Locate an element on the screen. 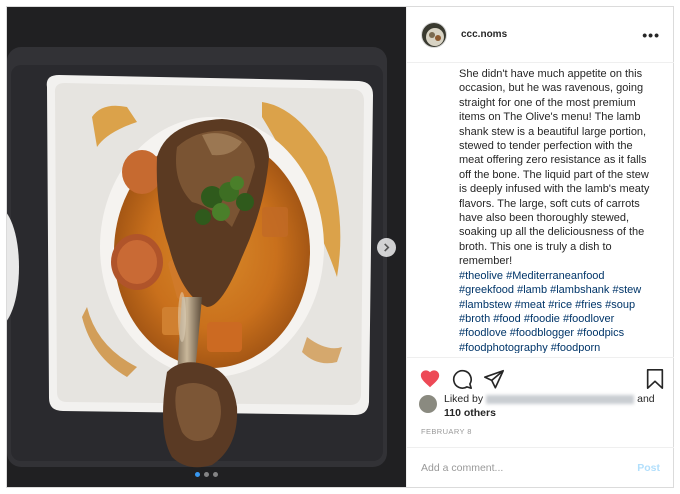 The image size is (680, 494). bookmark-icon is located at coordinates (655, 379).